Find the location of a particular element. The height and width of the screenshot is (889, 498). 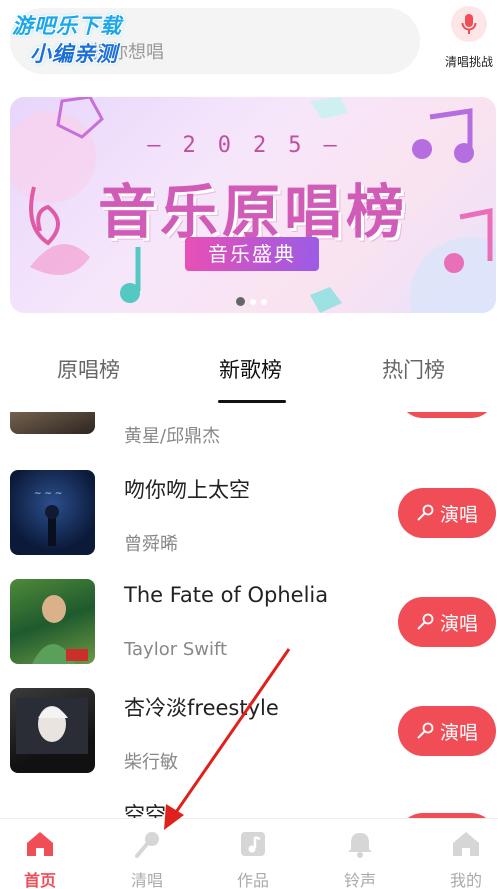

song-title: The Fate of Ophelia is located at coordinates (226, 595).